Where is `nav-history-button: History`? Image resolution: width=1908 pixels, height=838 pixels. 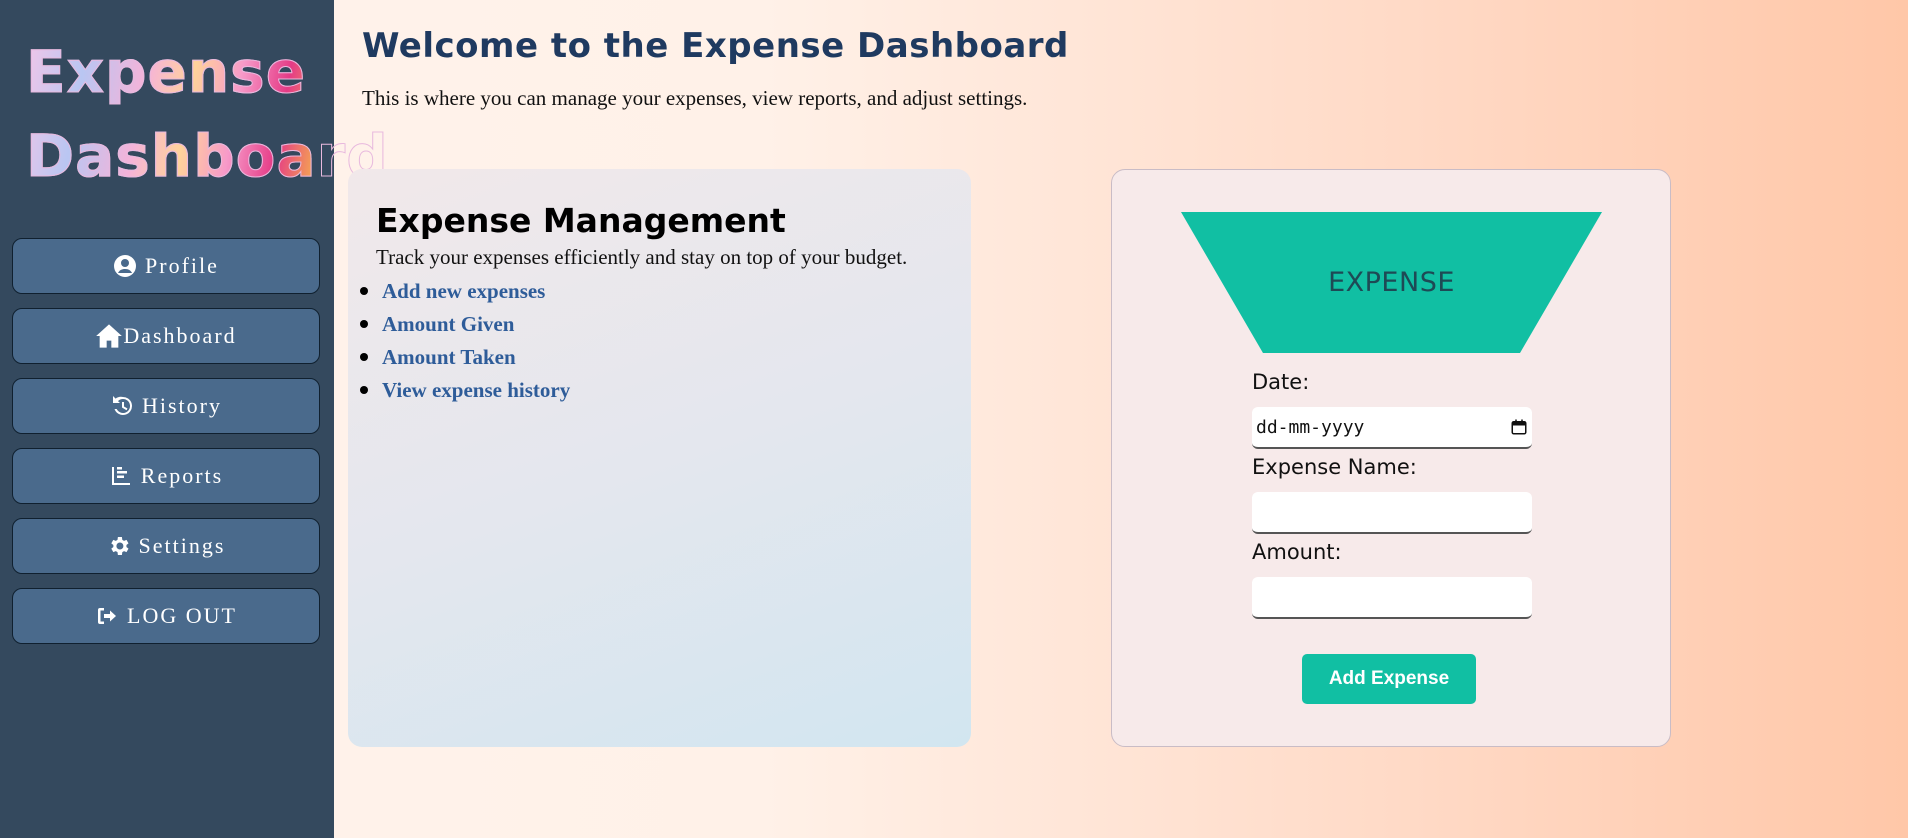
nav-history-button: History is located at coordinates (166, 406).